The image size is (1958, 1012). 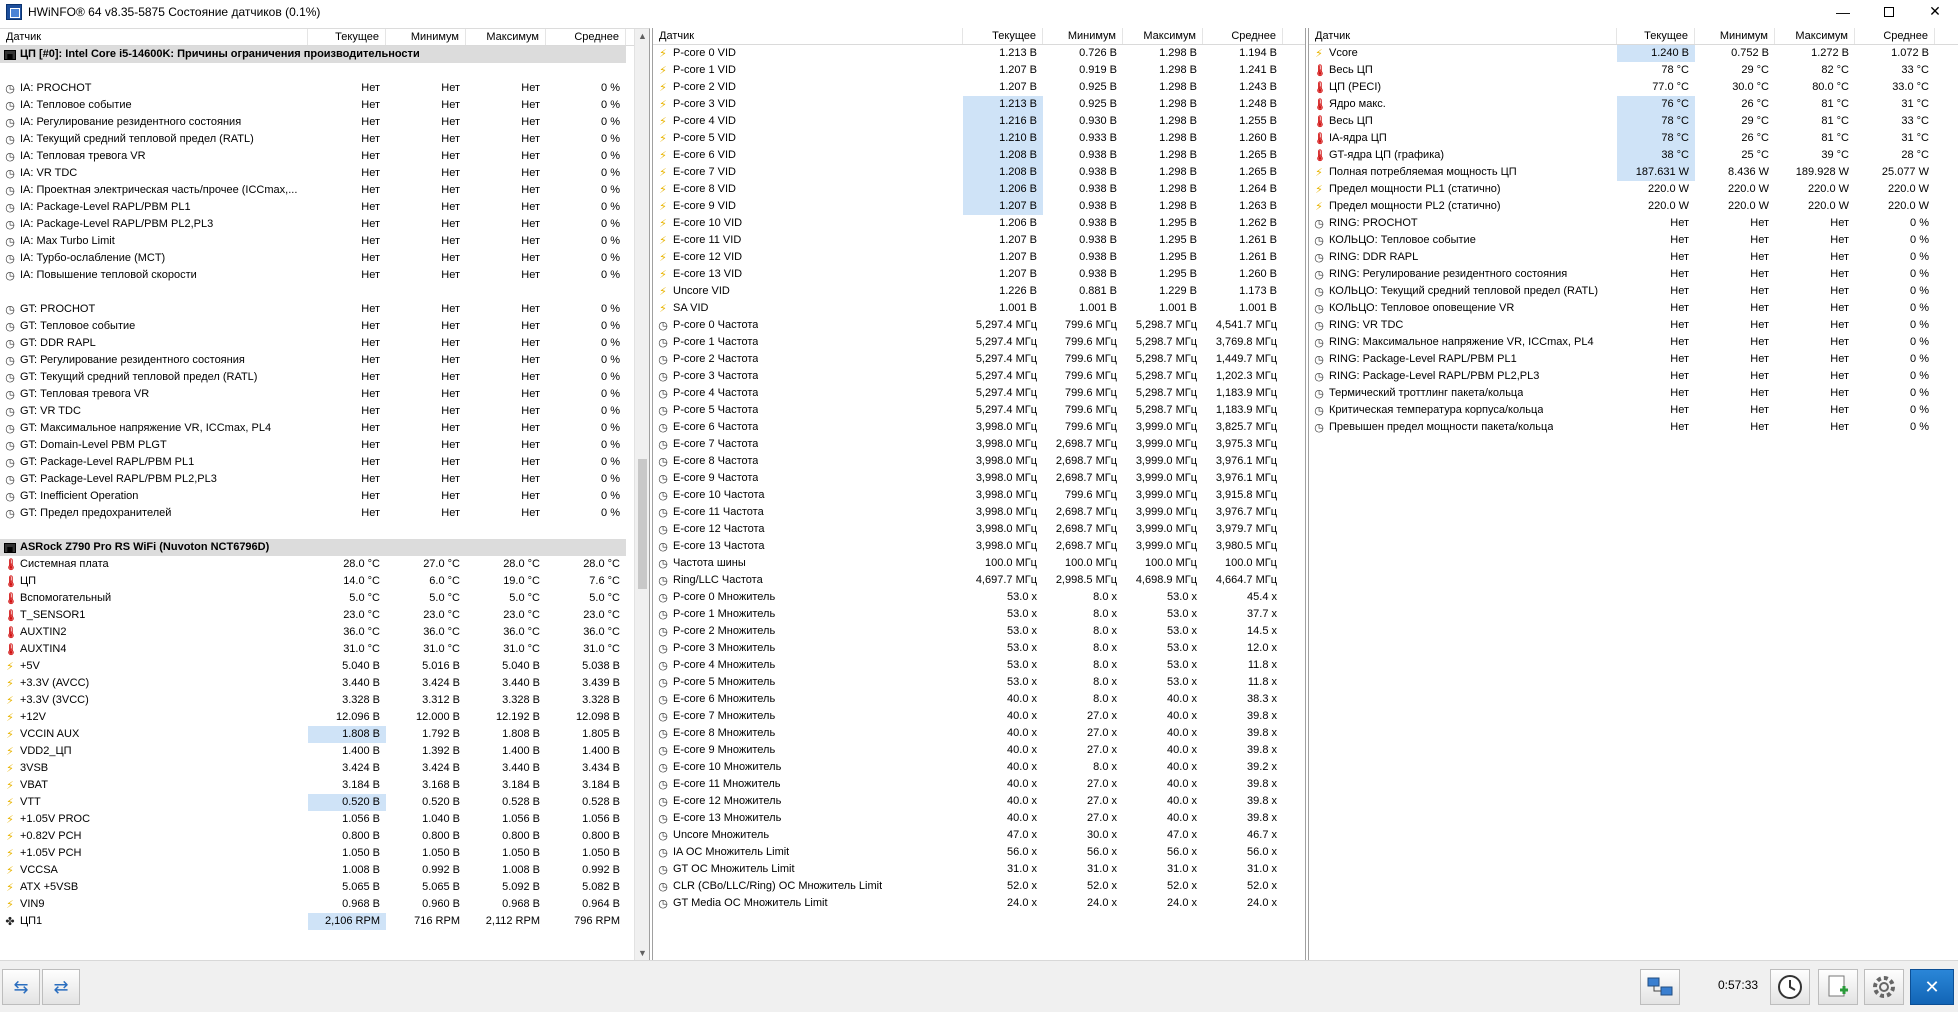 What do you see at coordinates (1633, 53) in the screenshot?
I see `sensor-row: ⚡ Vcore 1.240 В 0.752 В 1.272 В 1.072 В` at bounding box center [1633, 53].